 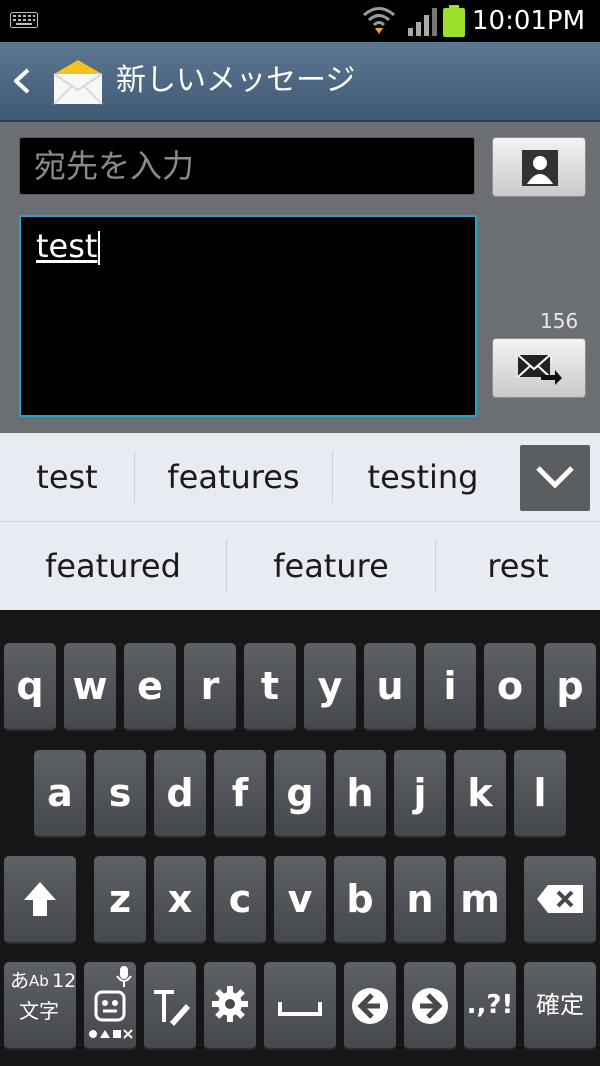 What do you see at coordinates (450, 687) in the screenshot?
I see `key-i: i` at bounding box center [450, 687].